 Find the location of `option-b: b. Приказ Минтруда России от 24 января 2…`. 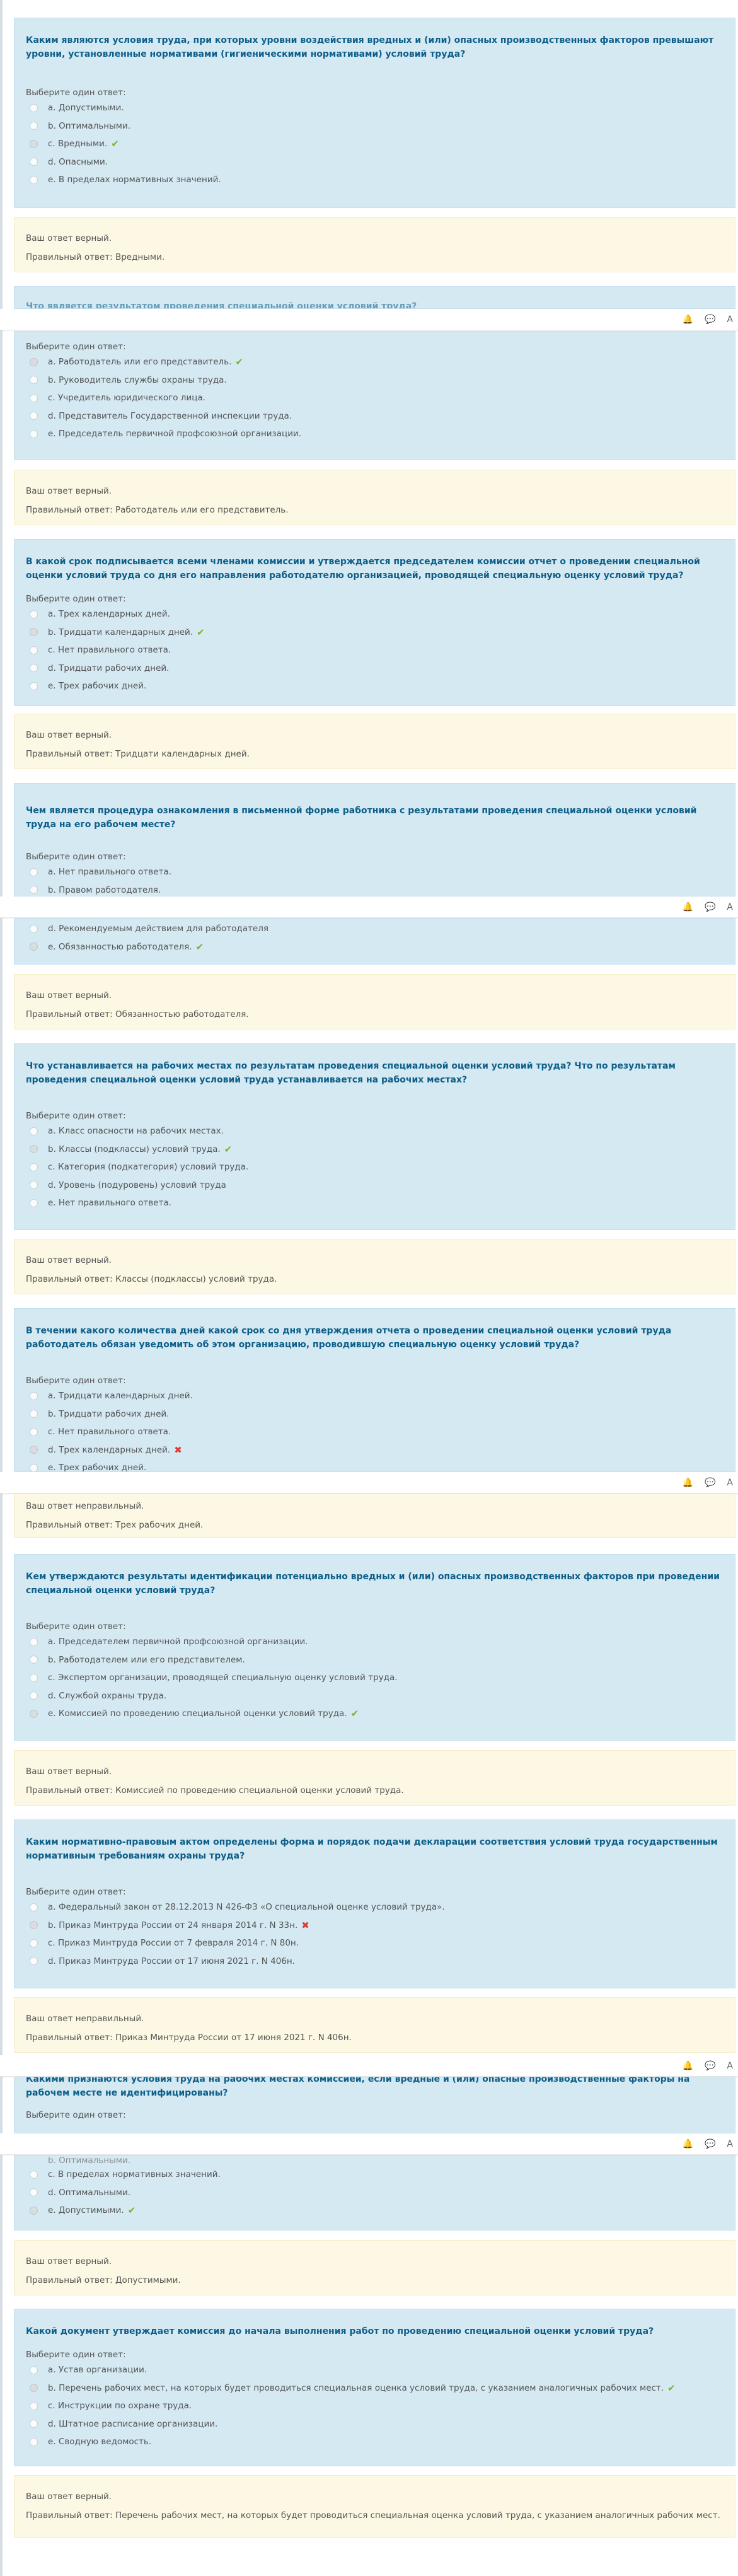

option-b: b. Приказ Минтруда России от 24 января 2… is located at coordinates (374, 1926).